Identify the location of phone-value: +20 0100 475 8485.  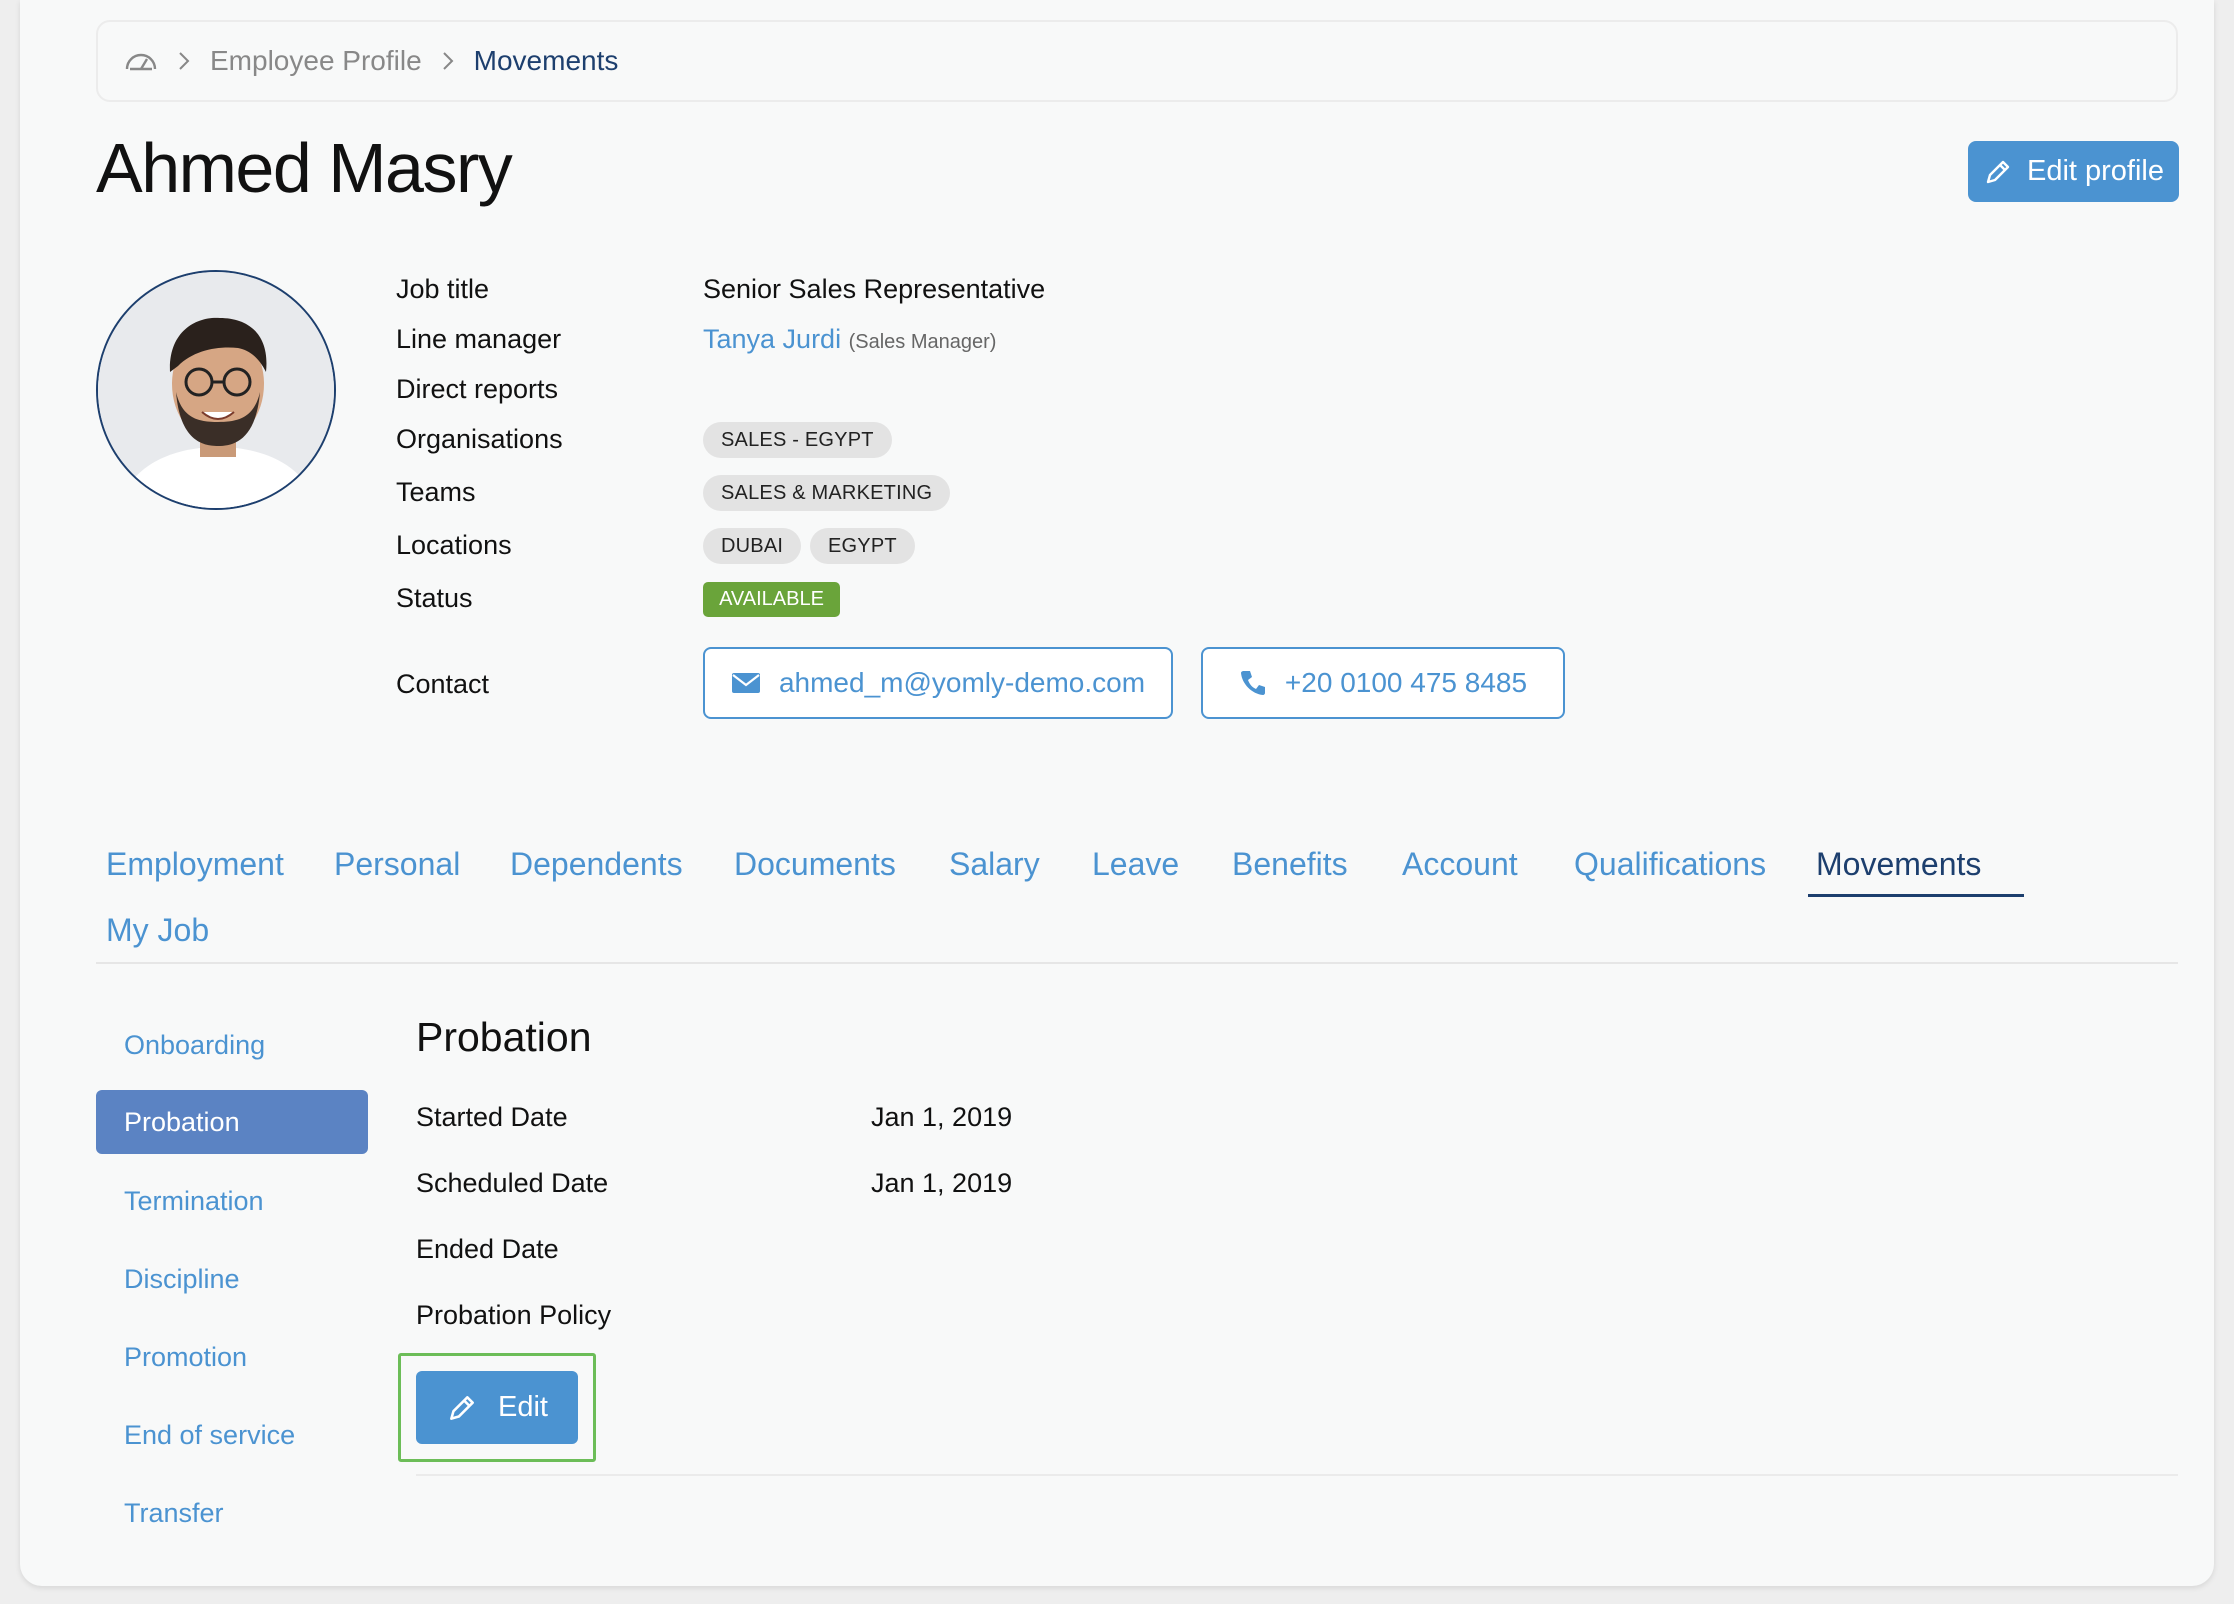
(1406, 682).